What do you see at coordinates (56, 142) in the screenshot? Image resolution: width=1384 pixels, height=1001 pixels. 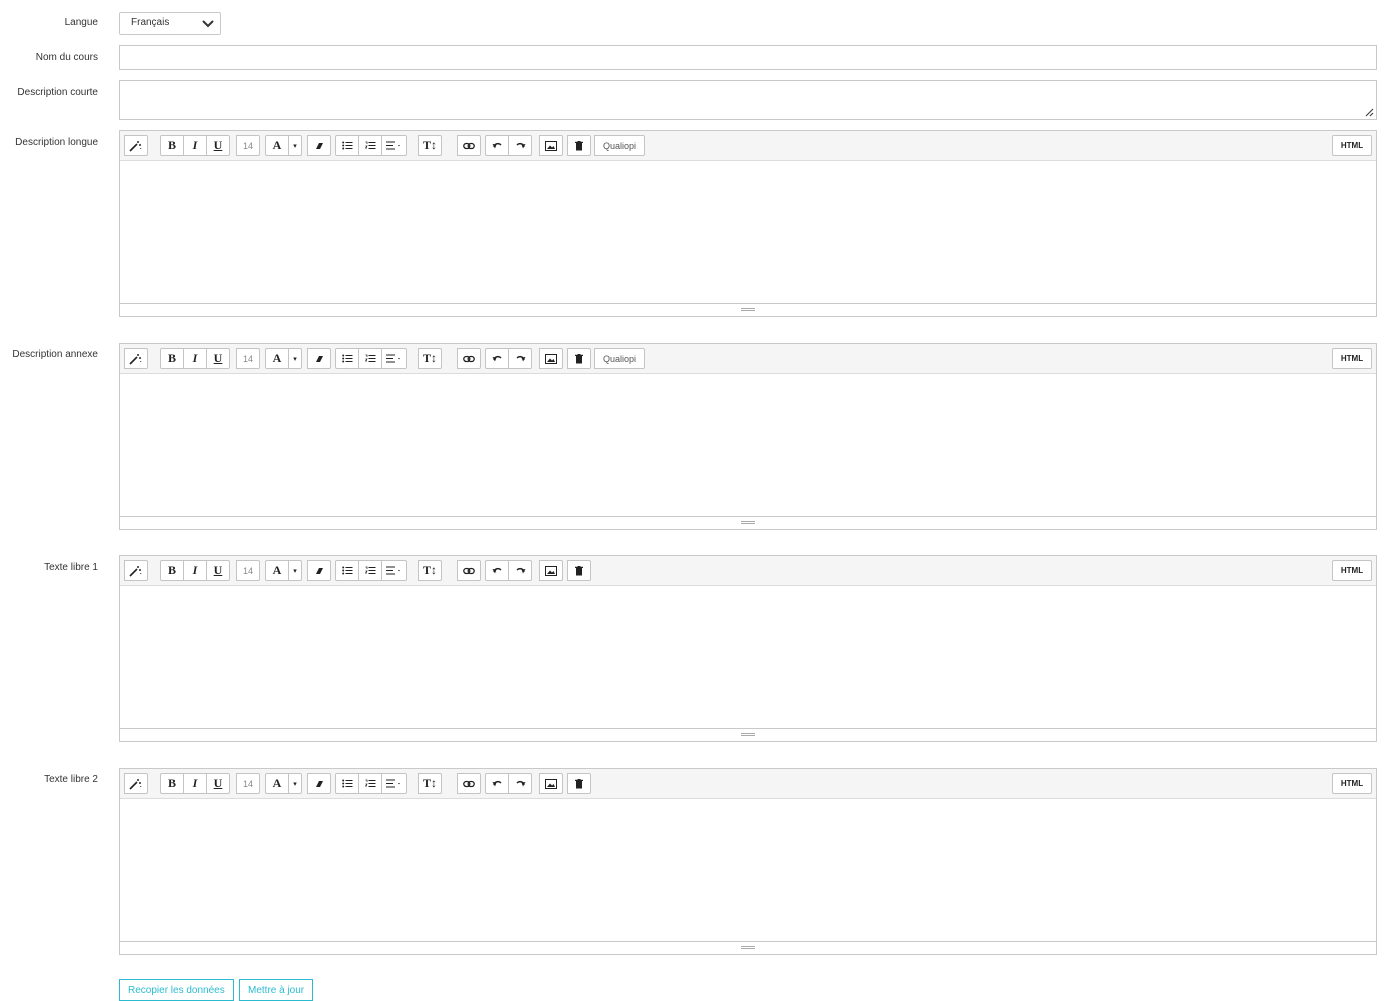 I see `editor-label: Description longue` at bounding box center [56, 142].